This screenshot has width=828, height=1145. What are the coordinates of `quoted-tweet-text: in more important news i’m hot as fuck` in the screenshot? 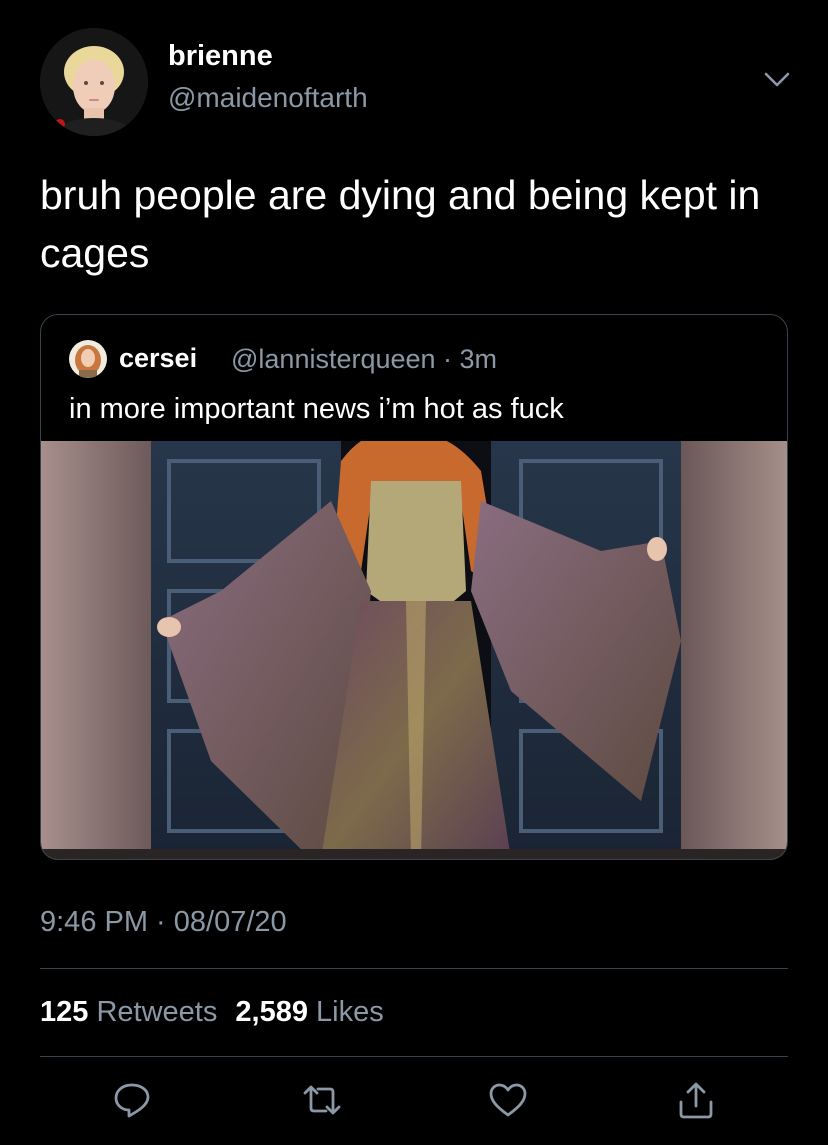 It's located at (316, 409).